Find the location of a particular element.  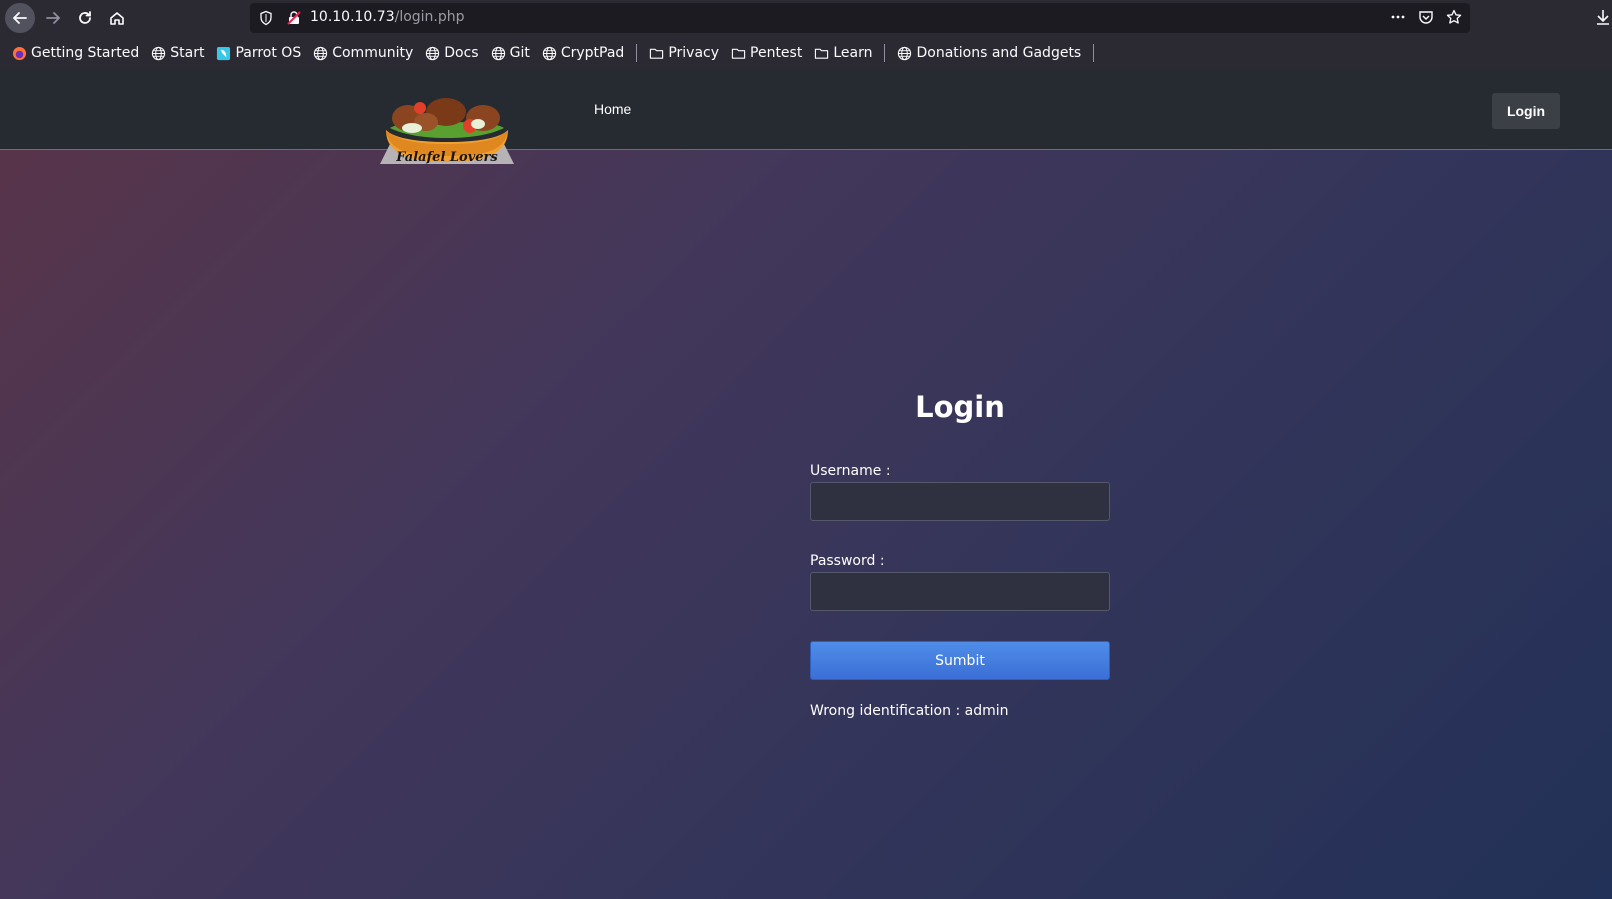

url-text: 10.10.10.73/login.php is located at coordinates (387, 17).